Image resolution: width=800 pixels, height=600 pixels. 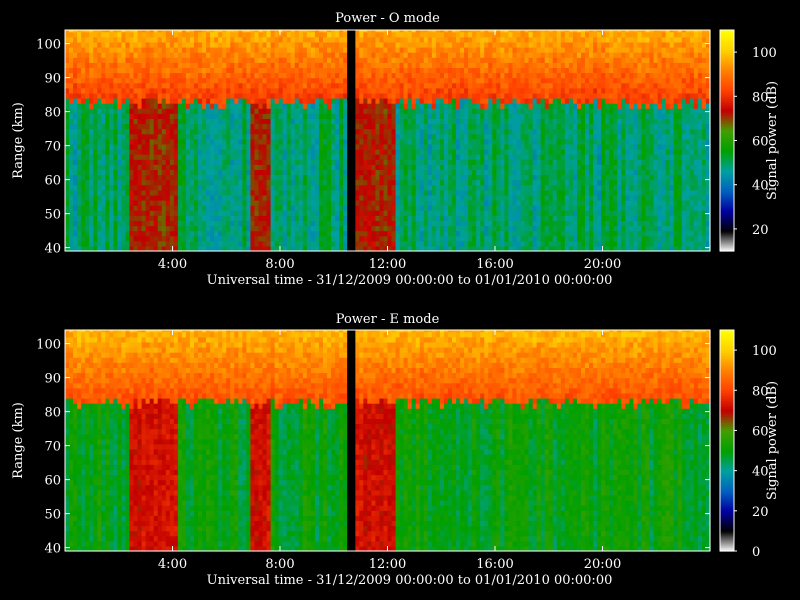 I want to click on chart-title: Power - E mode, so click(x=388, y=319).